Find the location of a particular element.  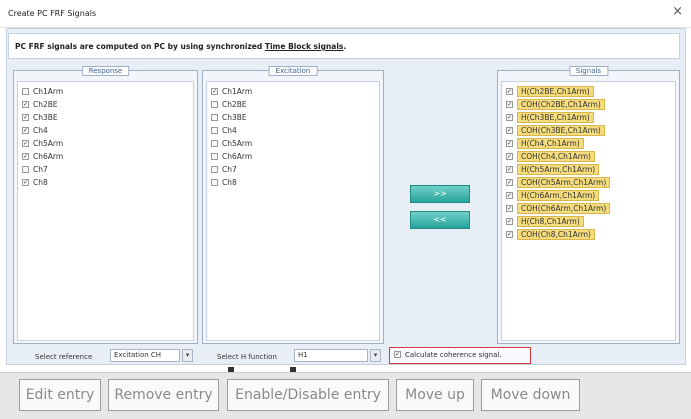

list-item: Ch3BE is located at coordinates (229, 117).